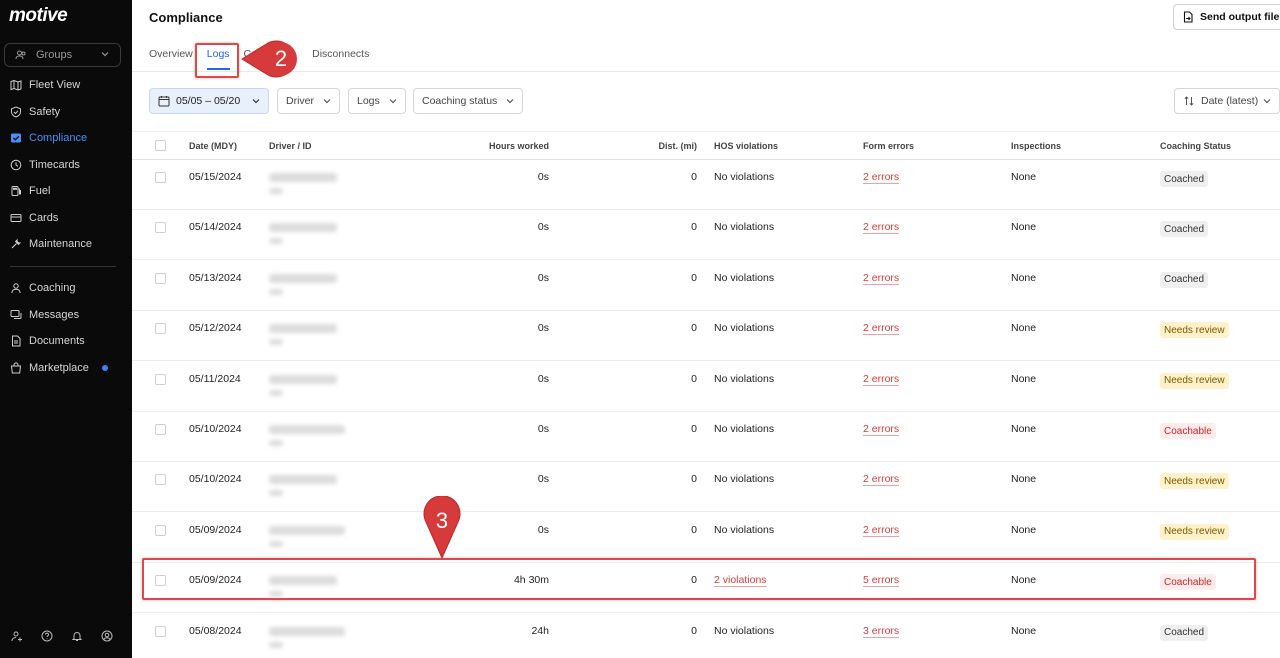  Describe the element at coordinates (1230, 101) in the screenshot. I see `sort-label: Date (latest)` at that location.